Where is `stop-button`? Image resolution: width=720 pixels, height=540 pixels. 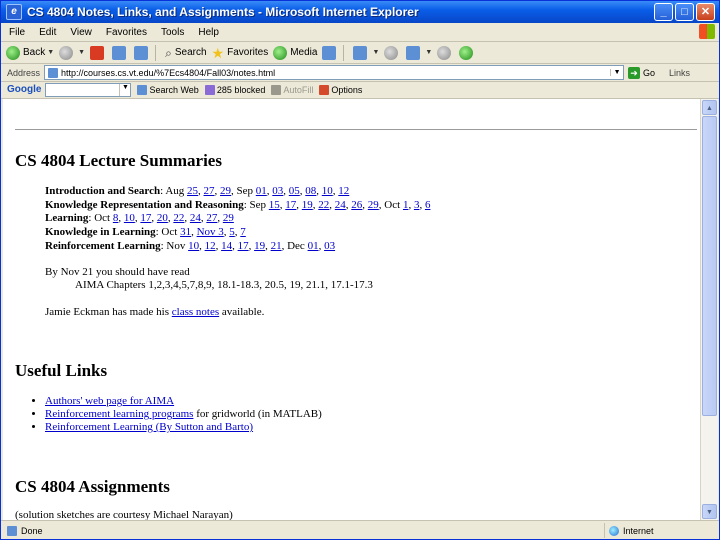
stop-button is located at coordinates (98, 52).